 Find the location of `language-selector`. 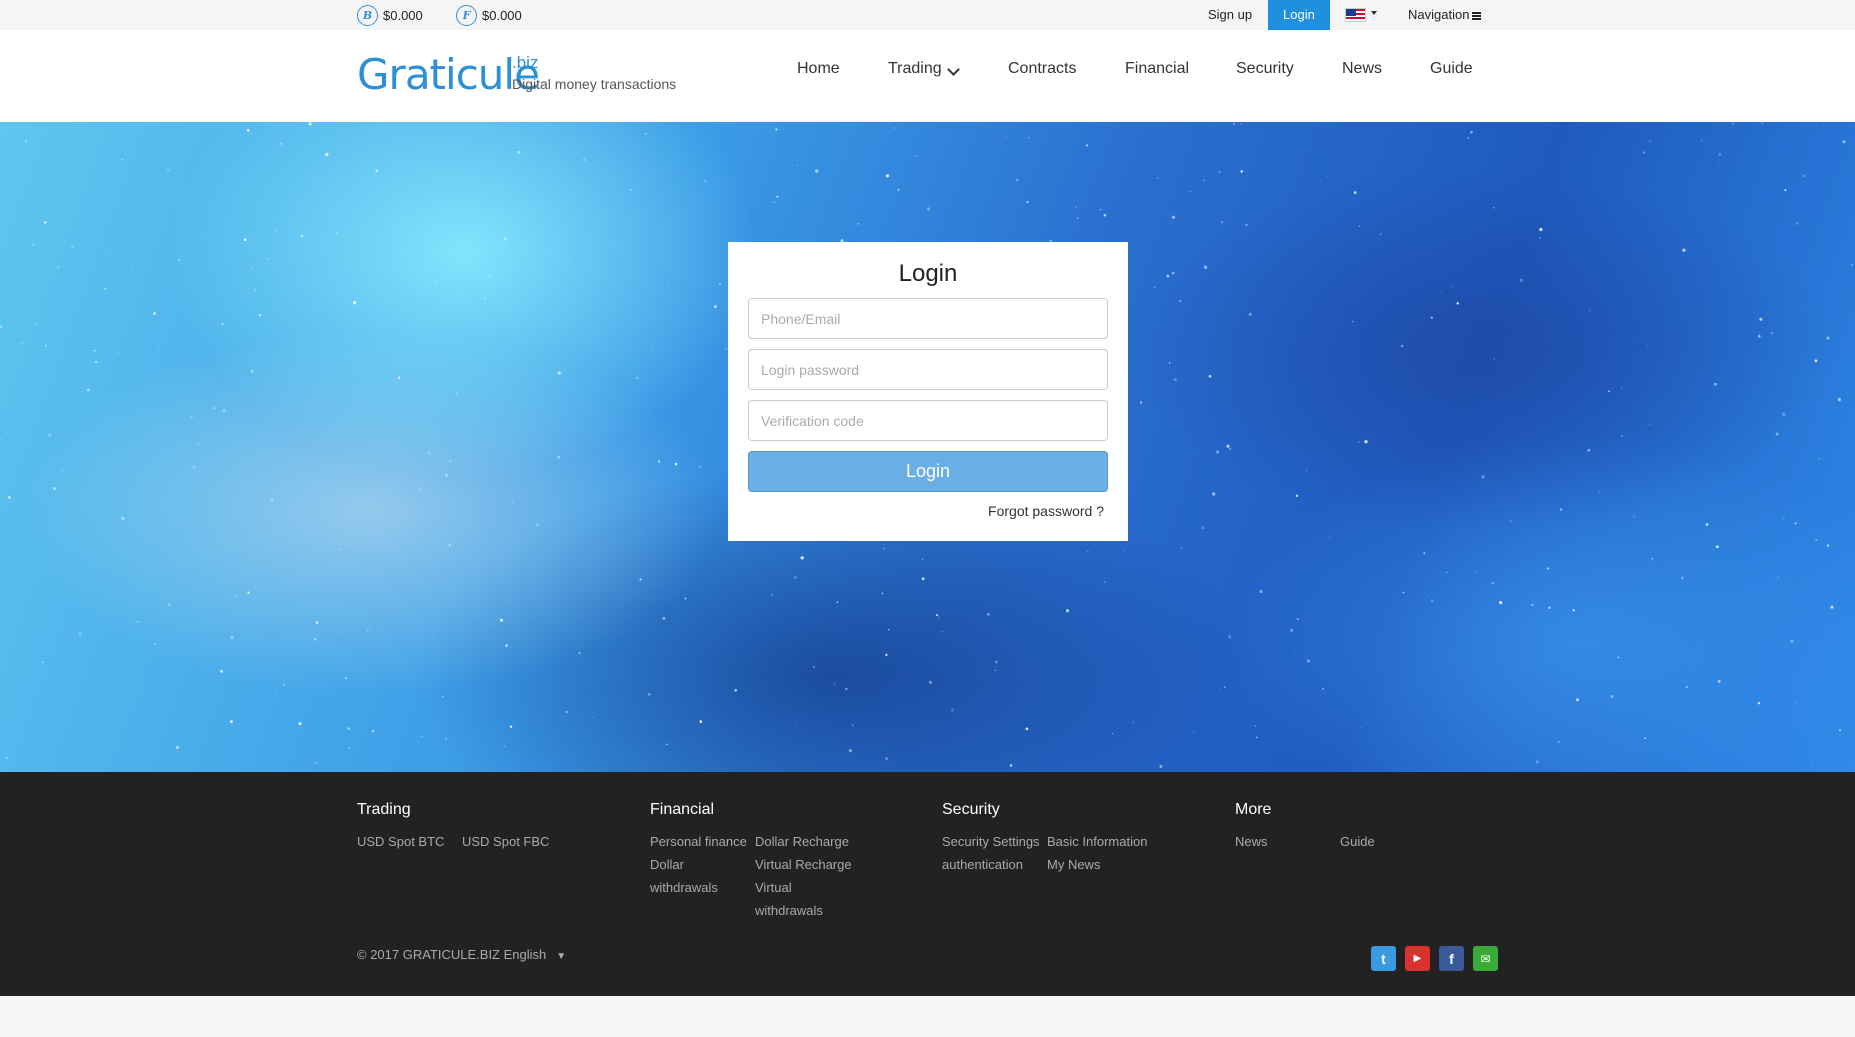

language-selector is located at coordinates (1355, 15).